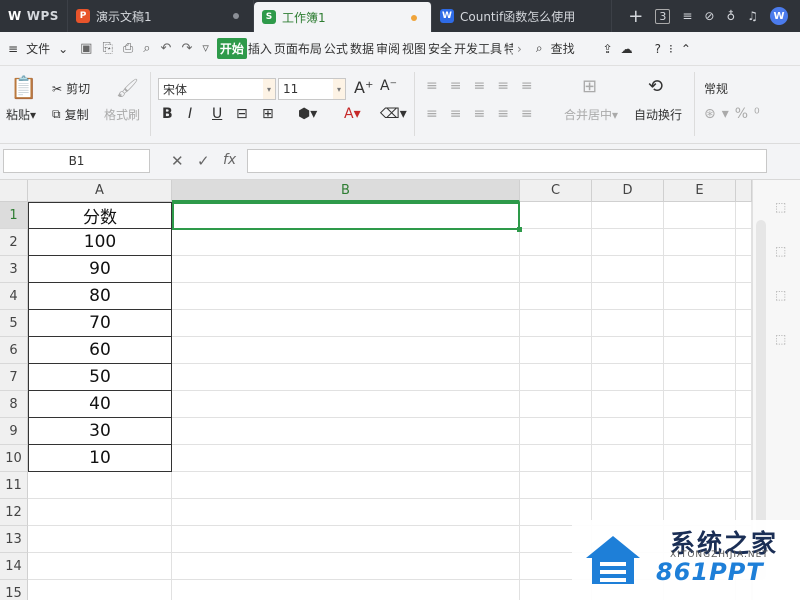 This screenshot has width=800, height=600. Describe the element at coordinates (14, 269) in the screenshot. I see `row-header: 3` at that location.